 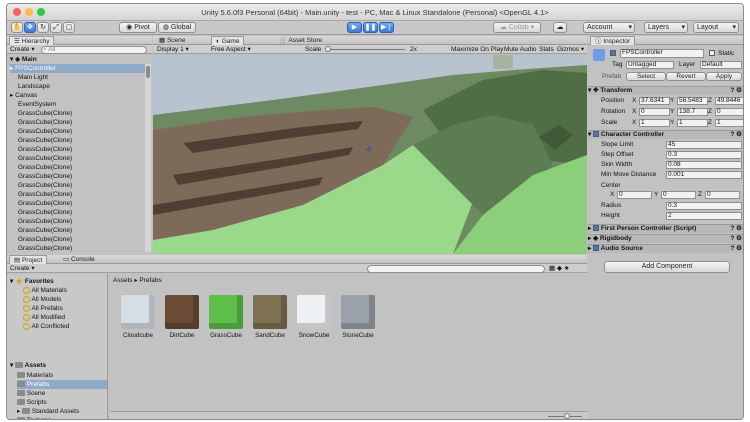 I want to click on component-audio-source: ▸ Audio Source? ⚙, so click(x=665, y=248).